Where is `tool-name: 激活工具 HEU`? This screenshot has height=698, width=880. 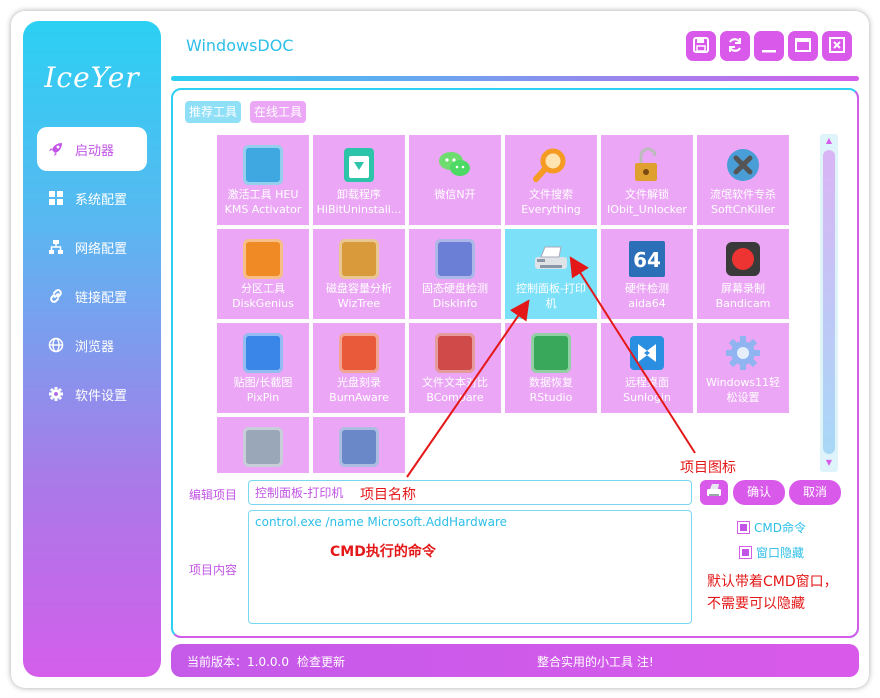 tool-name: 激活工具 HEU is located at coordinates (263, 194).